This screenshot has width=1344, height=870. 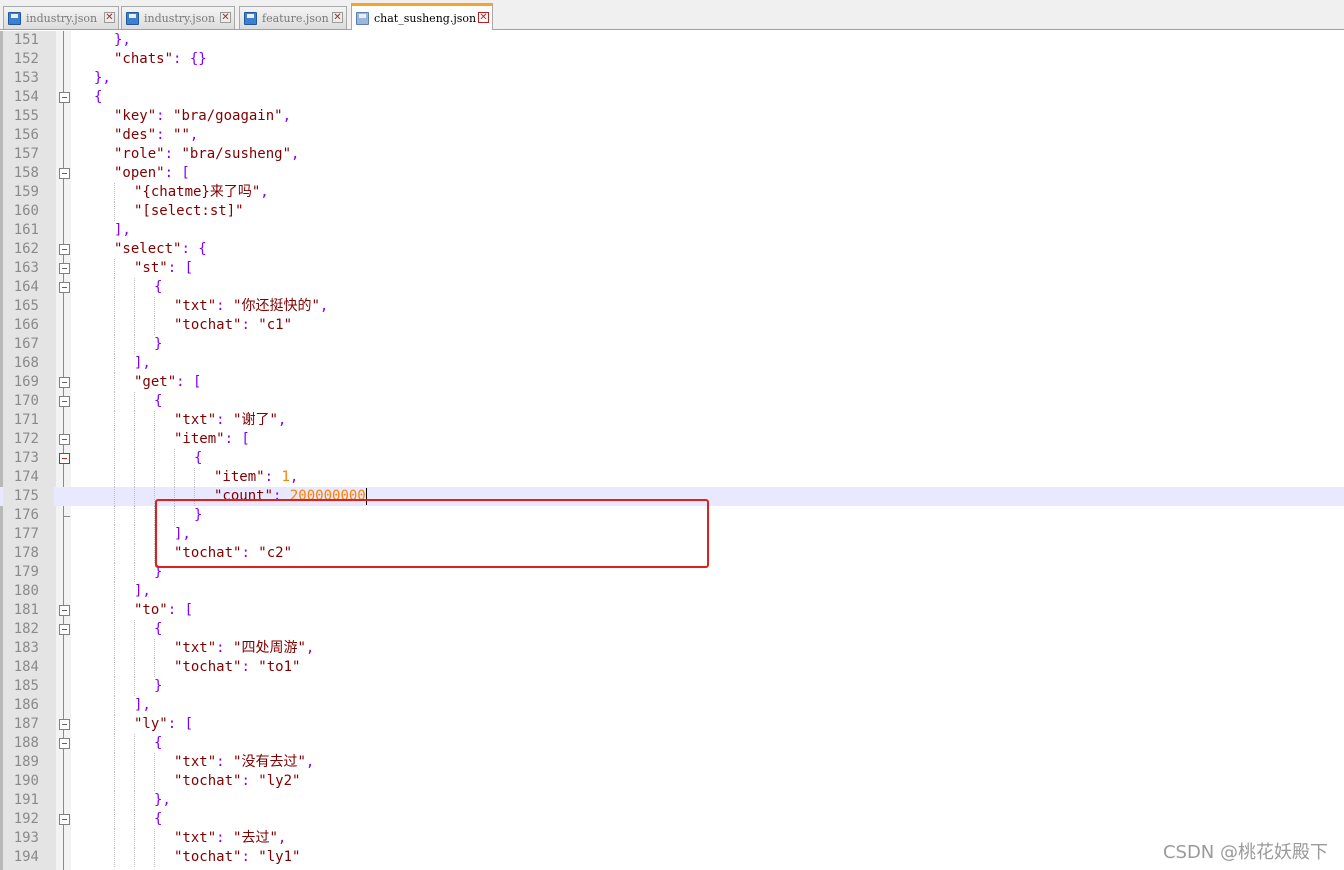 I want to click on code-line: 152 "chats": {}, so click(x=672, y=59).